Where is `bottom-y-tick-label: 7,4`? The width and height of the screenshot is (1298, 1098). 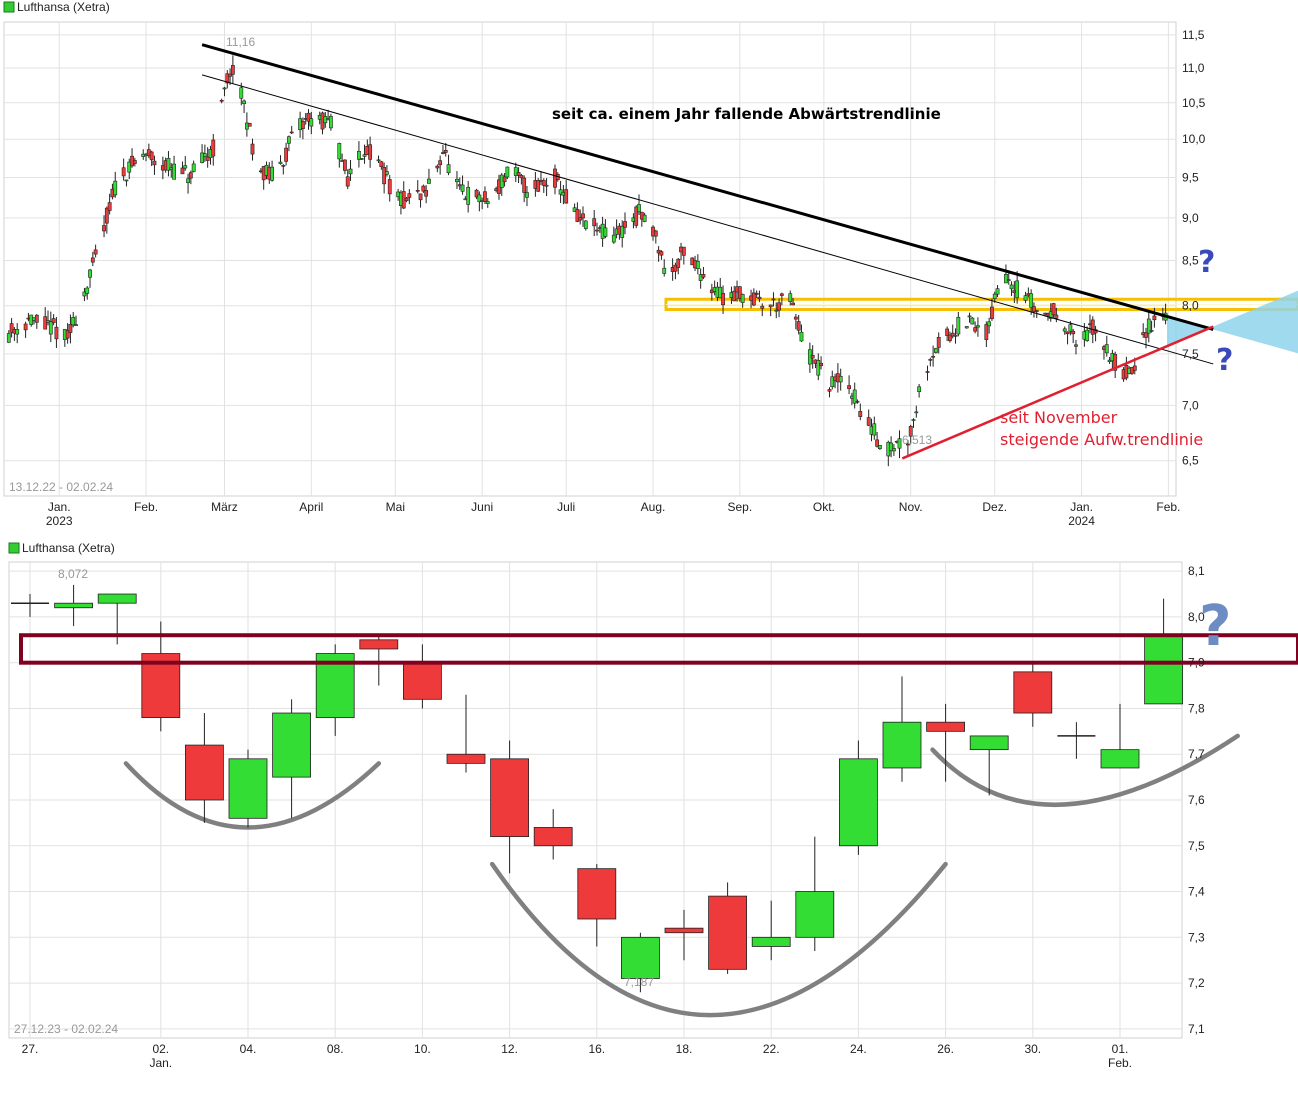
bottom-y-tick-label: 7,4 is located at coordinates (1196, 892).